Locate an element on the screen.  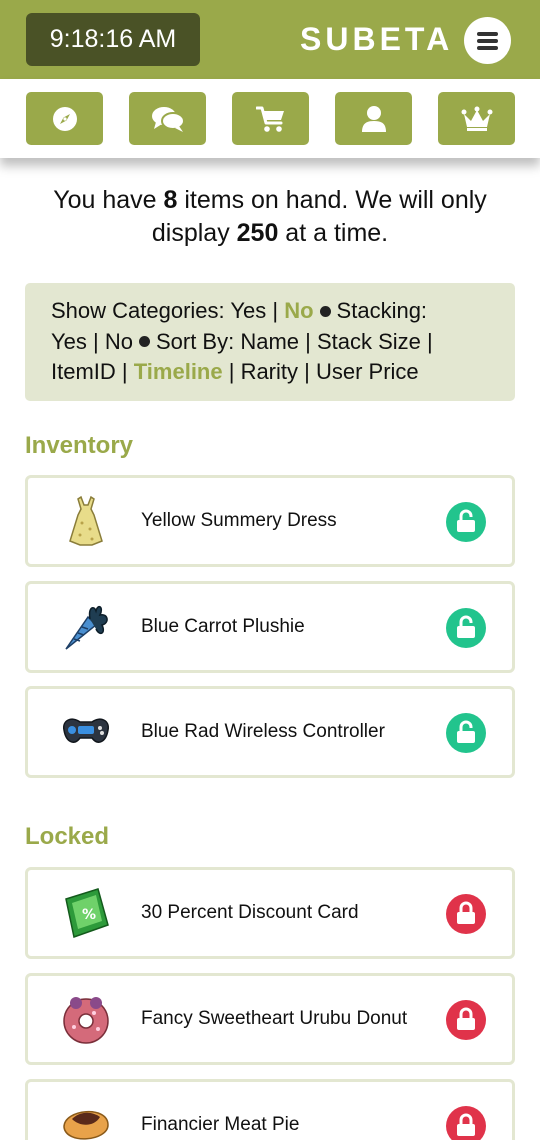
inventory-item-card: Blue Carrot Plushie is located at coordinates (270, 627).